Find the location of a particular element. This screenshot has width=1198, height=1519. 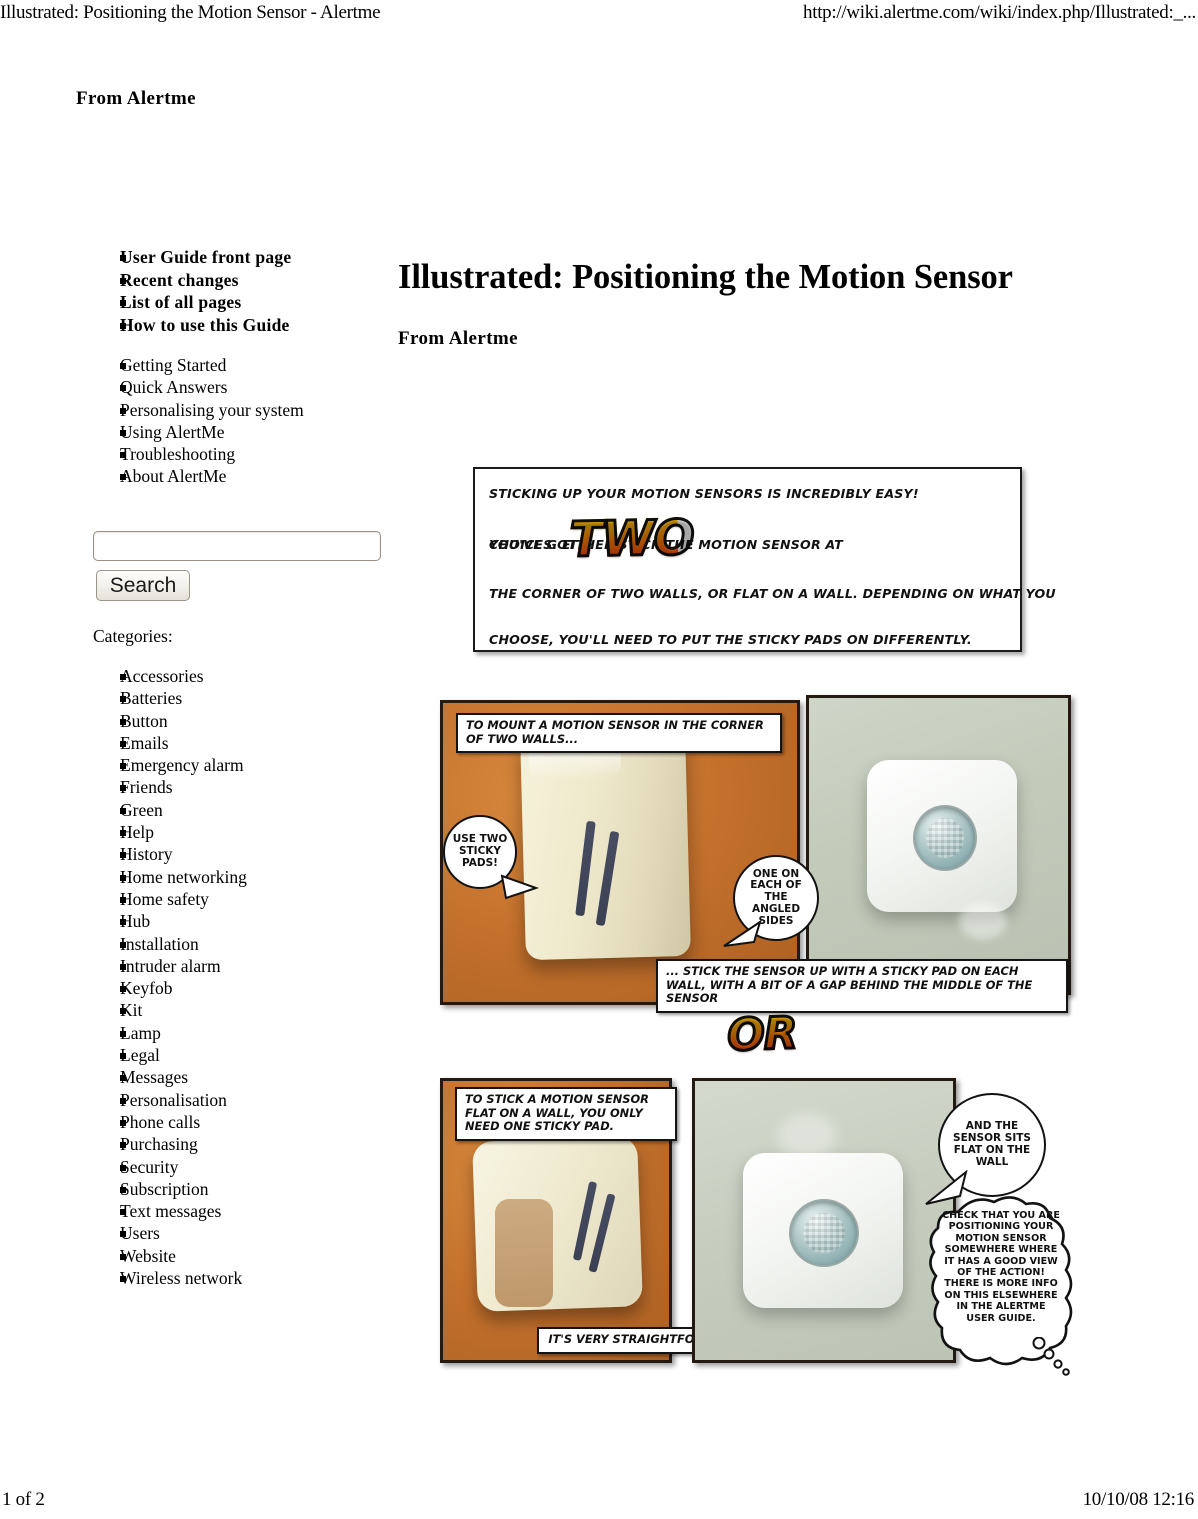

list-item: Hub is located at coordinates (242, 921).